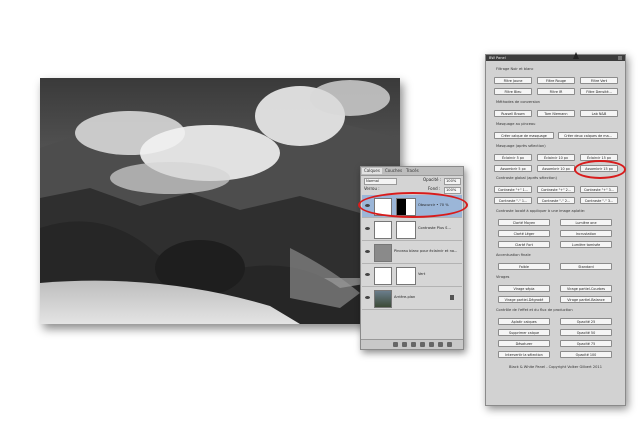 This screenshot has width=641, height=424. Describe the element at coordinates (372, 188) in the screenshot. I see `lock-label: Verrou :` at that location.